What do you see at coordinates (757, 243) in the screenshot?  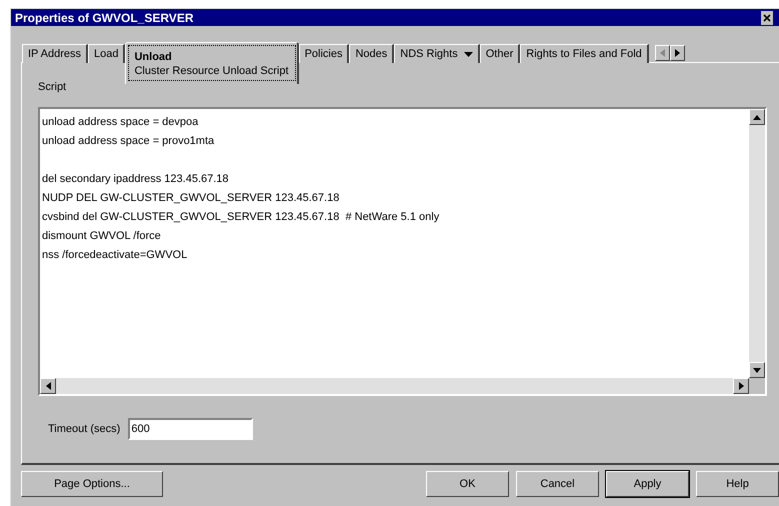 I see `vertical-scrollbar` at bounding box center [757, 243].